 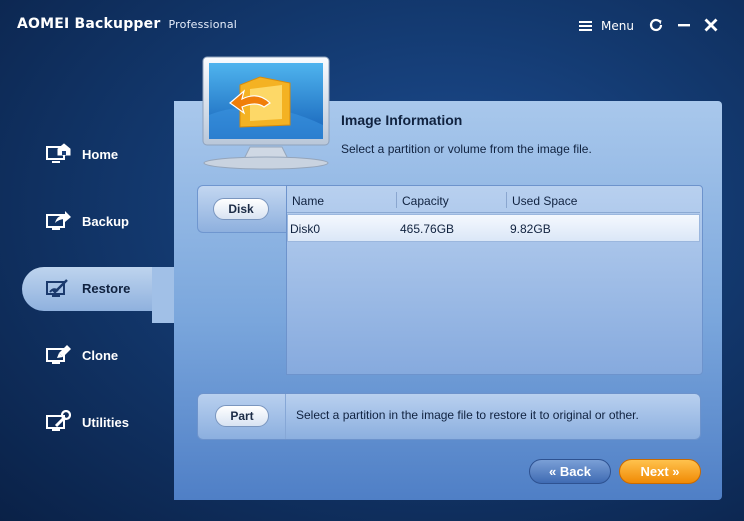 I want to click on header-divider, so click(x=493, y=212).